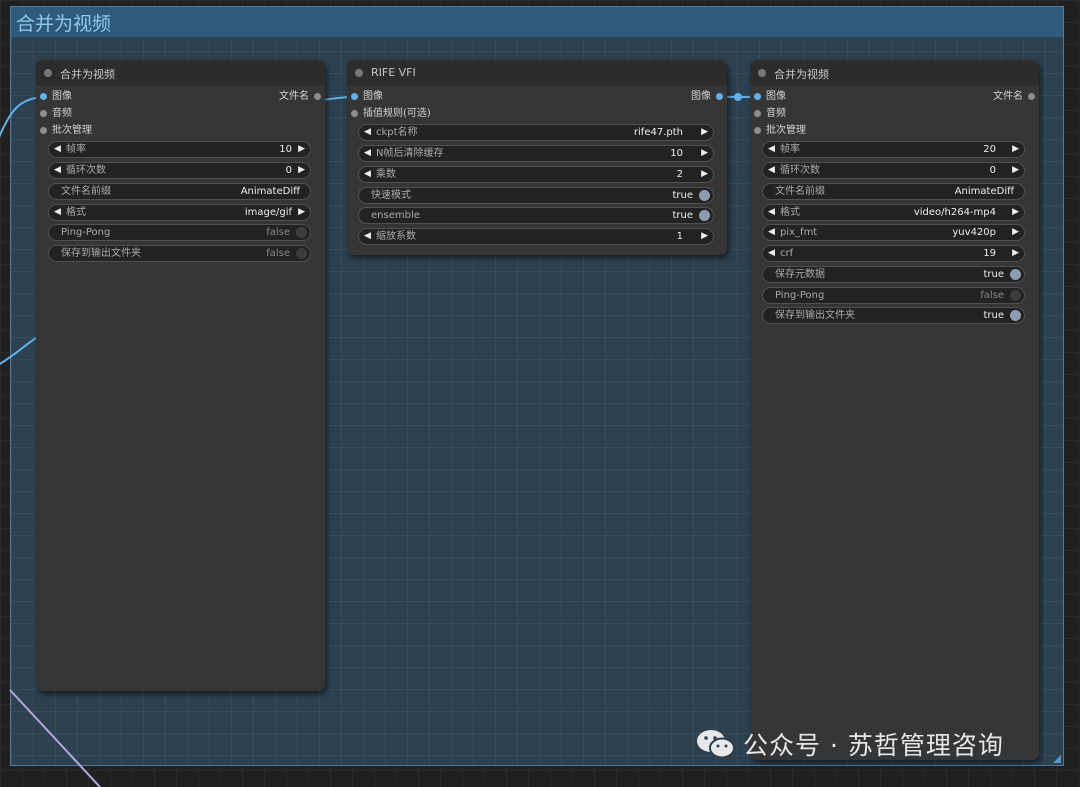 The image size is (1080, 787). What do you see at coordinates (800, 274) in the screenshot?
I see `widget-label: 保存元数据` at bounding box center [800, 274].